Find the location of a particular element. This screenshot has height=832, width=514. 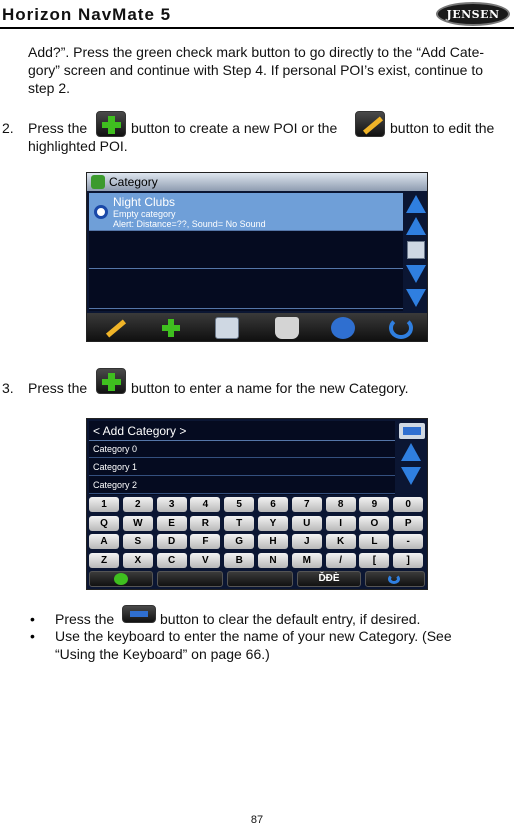

keyboard-key: A is located at coordinates (104, 541).